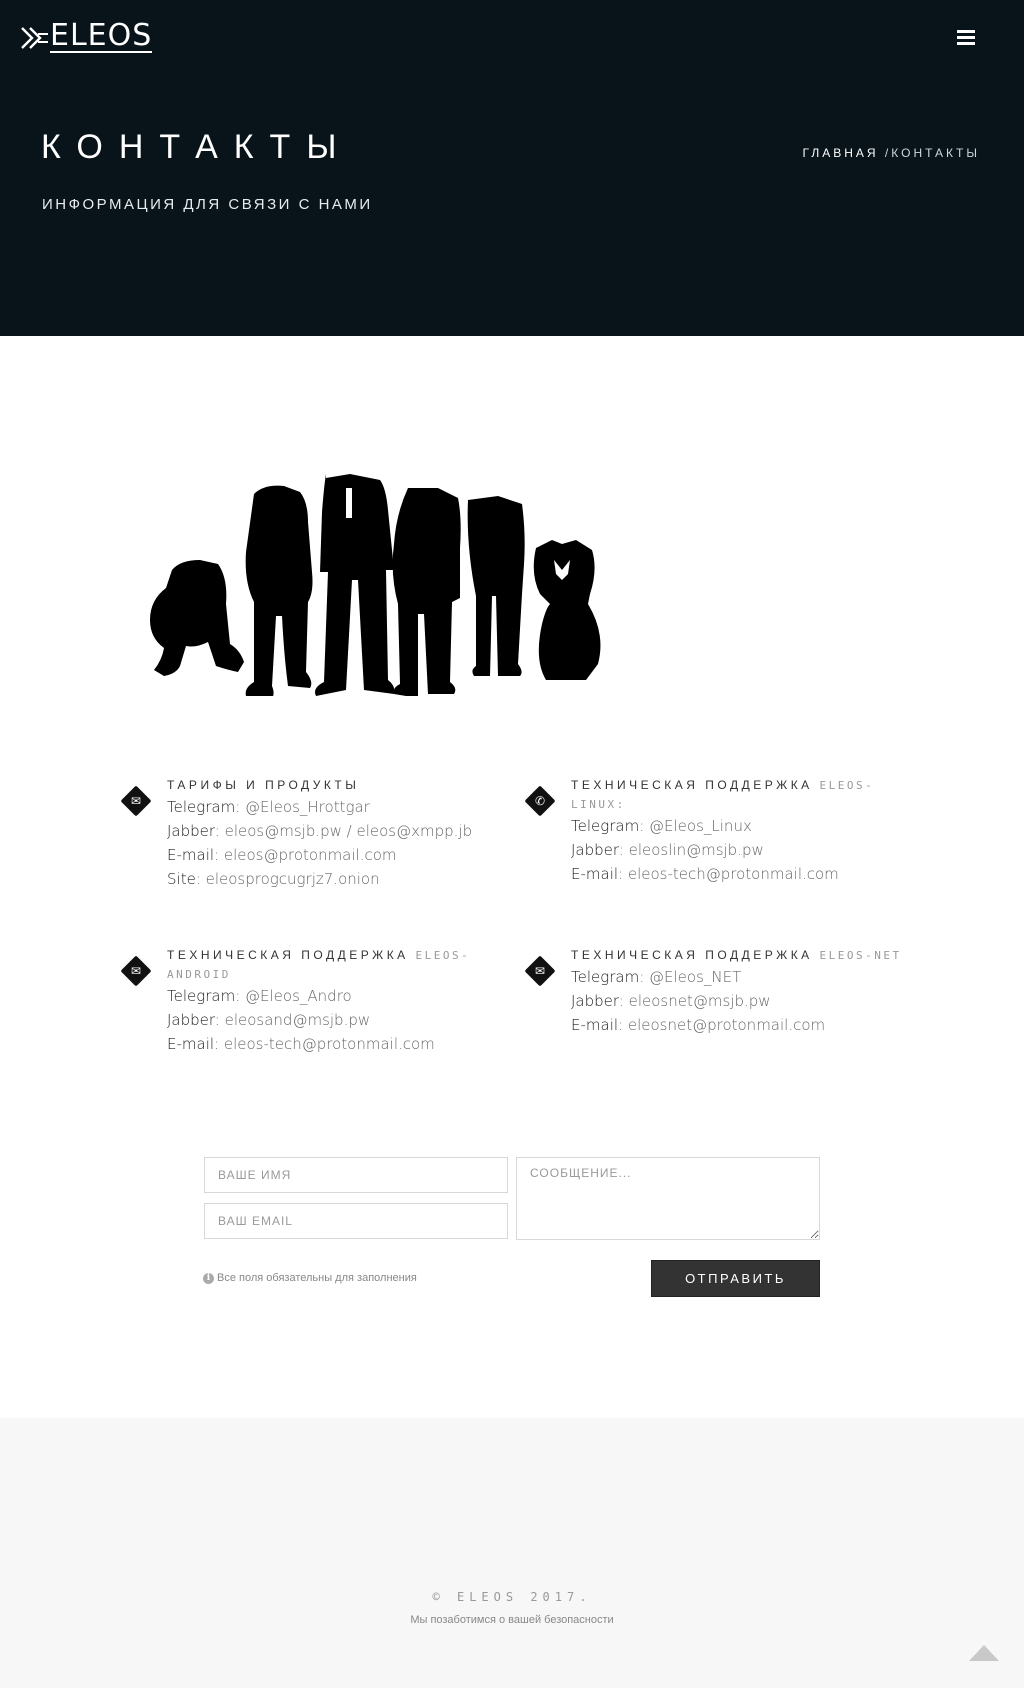 Image resolution: width=1024 pixels, height=1688 pixels. What do you see at coordinates (512, 1597) in the screenshot?
I see `copyright: © ELEOS 2017.` at bounding box center [512, 1597].